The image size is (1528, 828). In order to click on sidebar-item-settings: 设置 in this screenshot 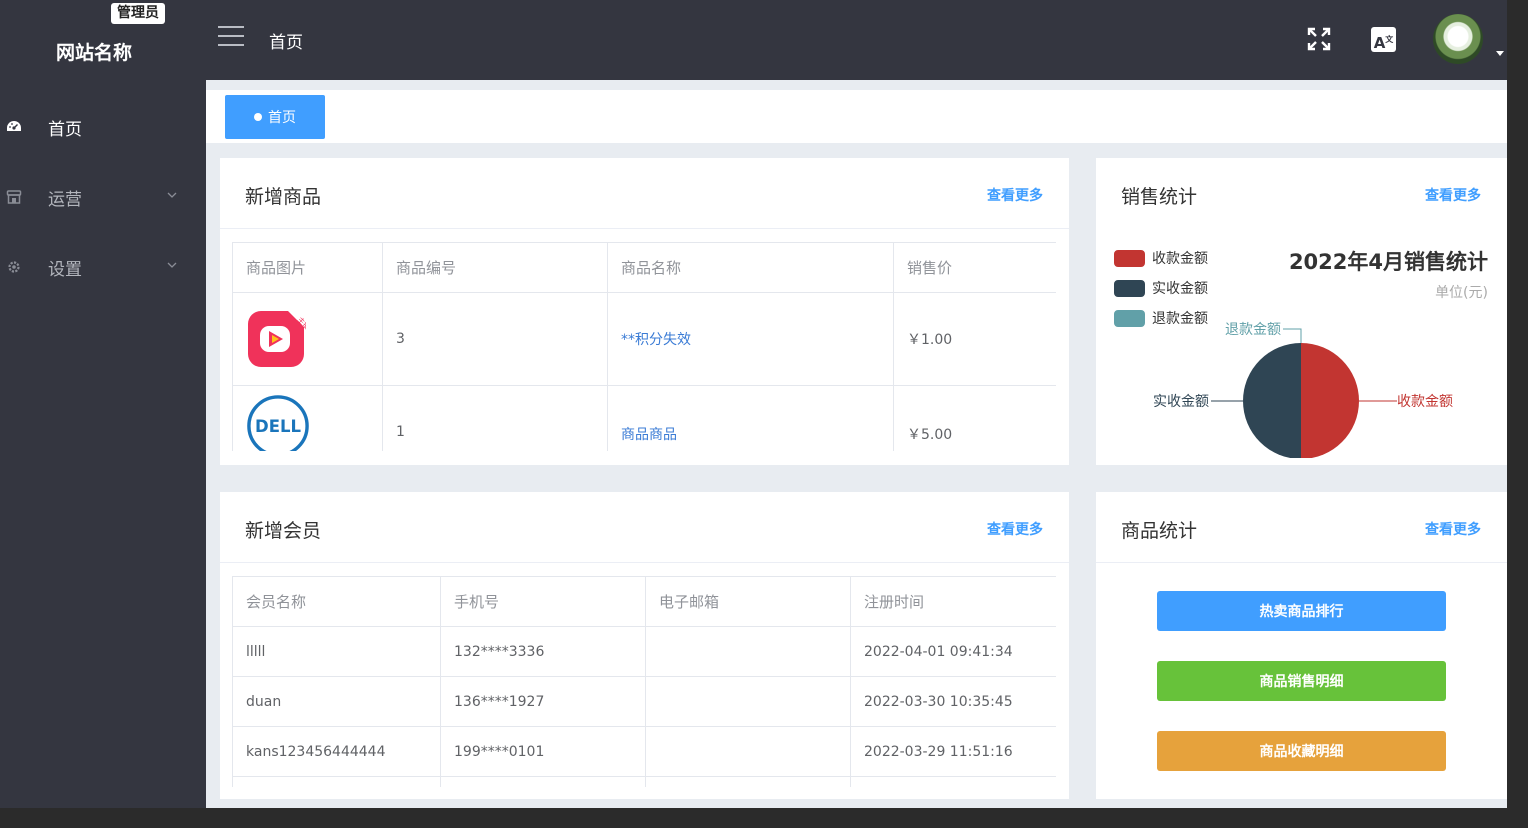, I will do `click(103, 267)`.